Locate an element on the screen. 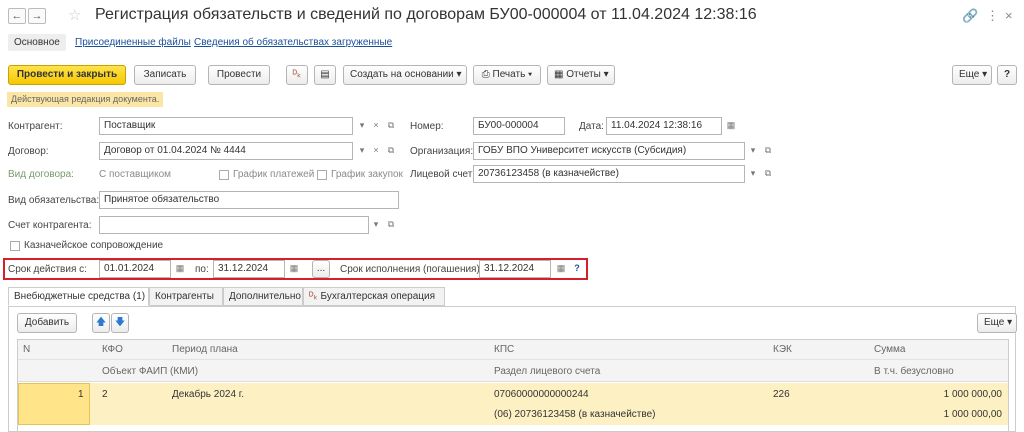  date-label: Дата: is located at coordinates (591, 126).